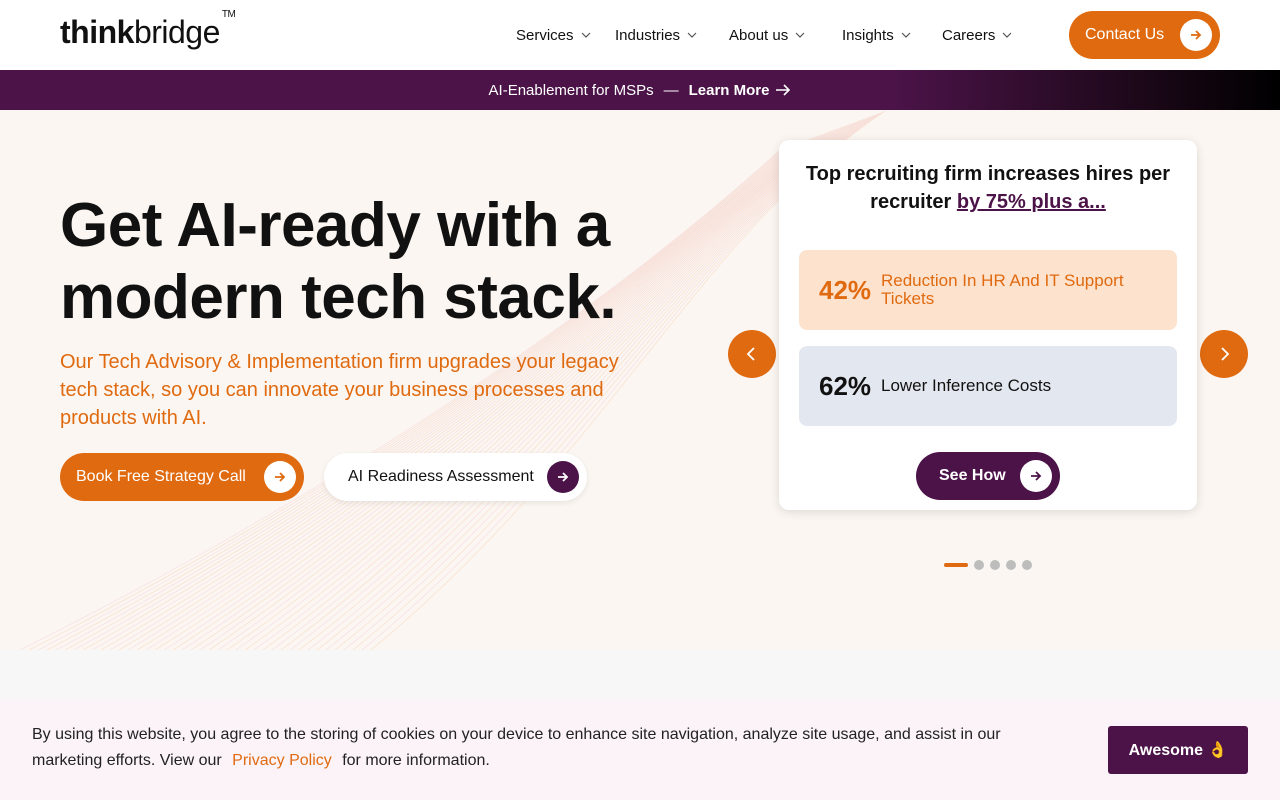  Describe the element at coordinates (416, 760) in the screenshot. I see `cookie-text-end: for more information.` at that location.